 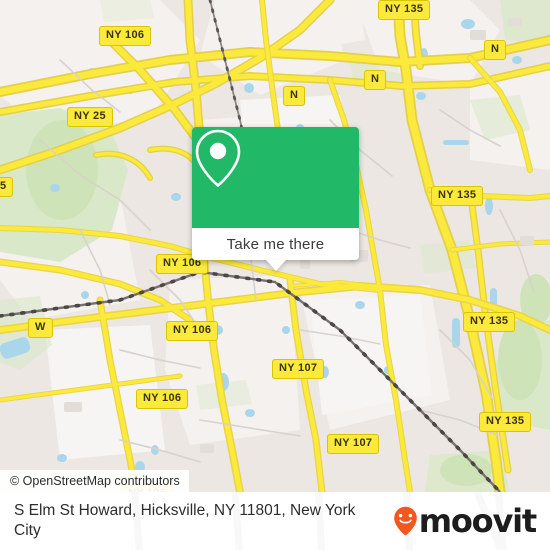 I want to click on take-me-there-label: Take me there, so click(x=275, y=244).